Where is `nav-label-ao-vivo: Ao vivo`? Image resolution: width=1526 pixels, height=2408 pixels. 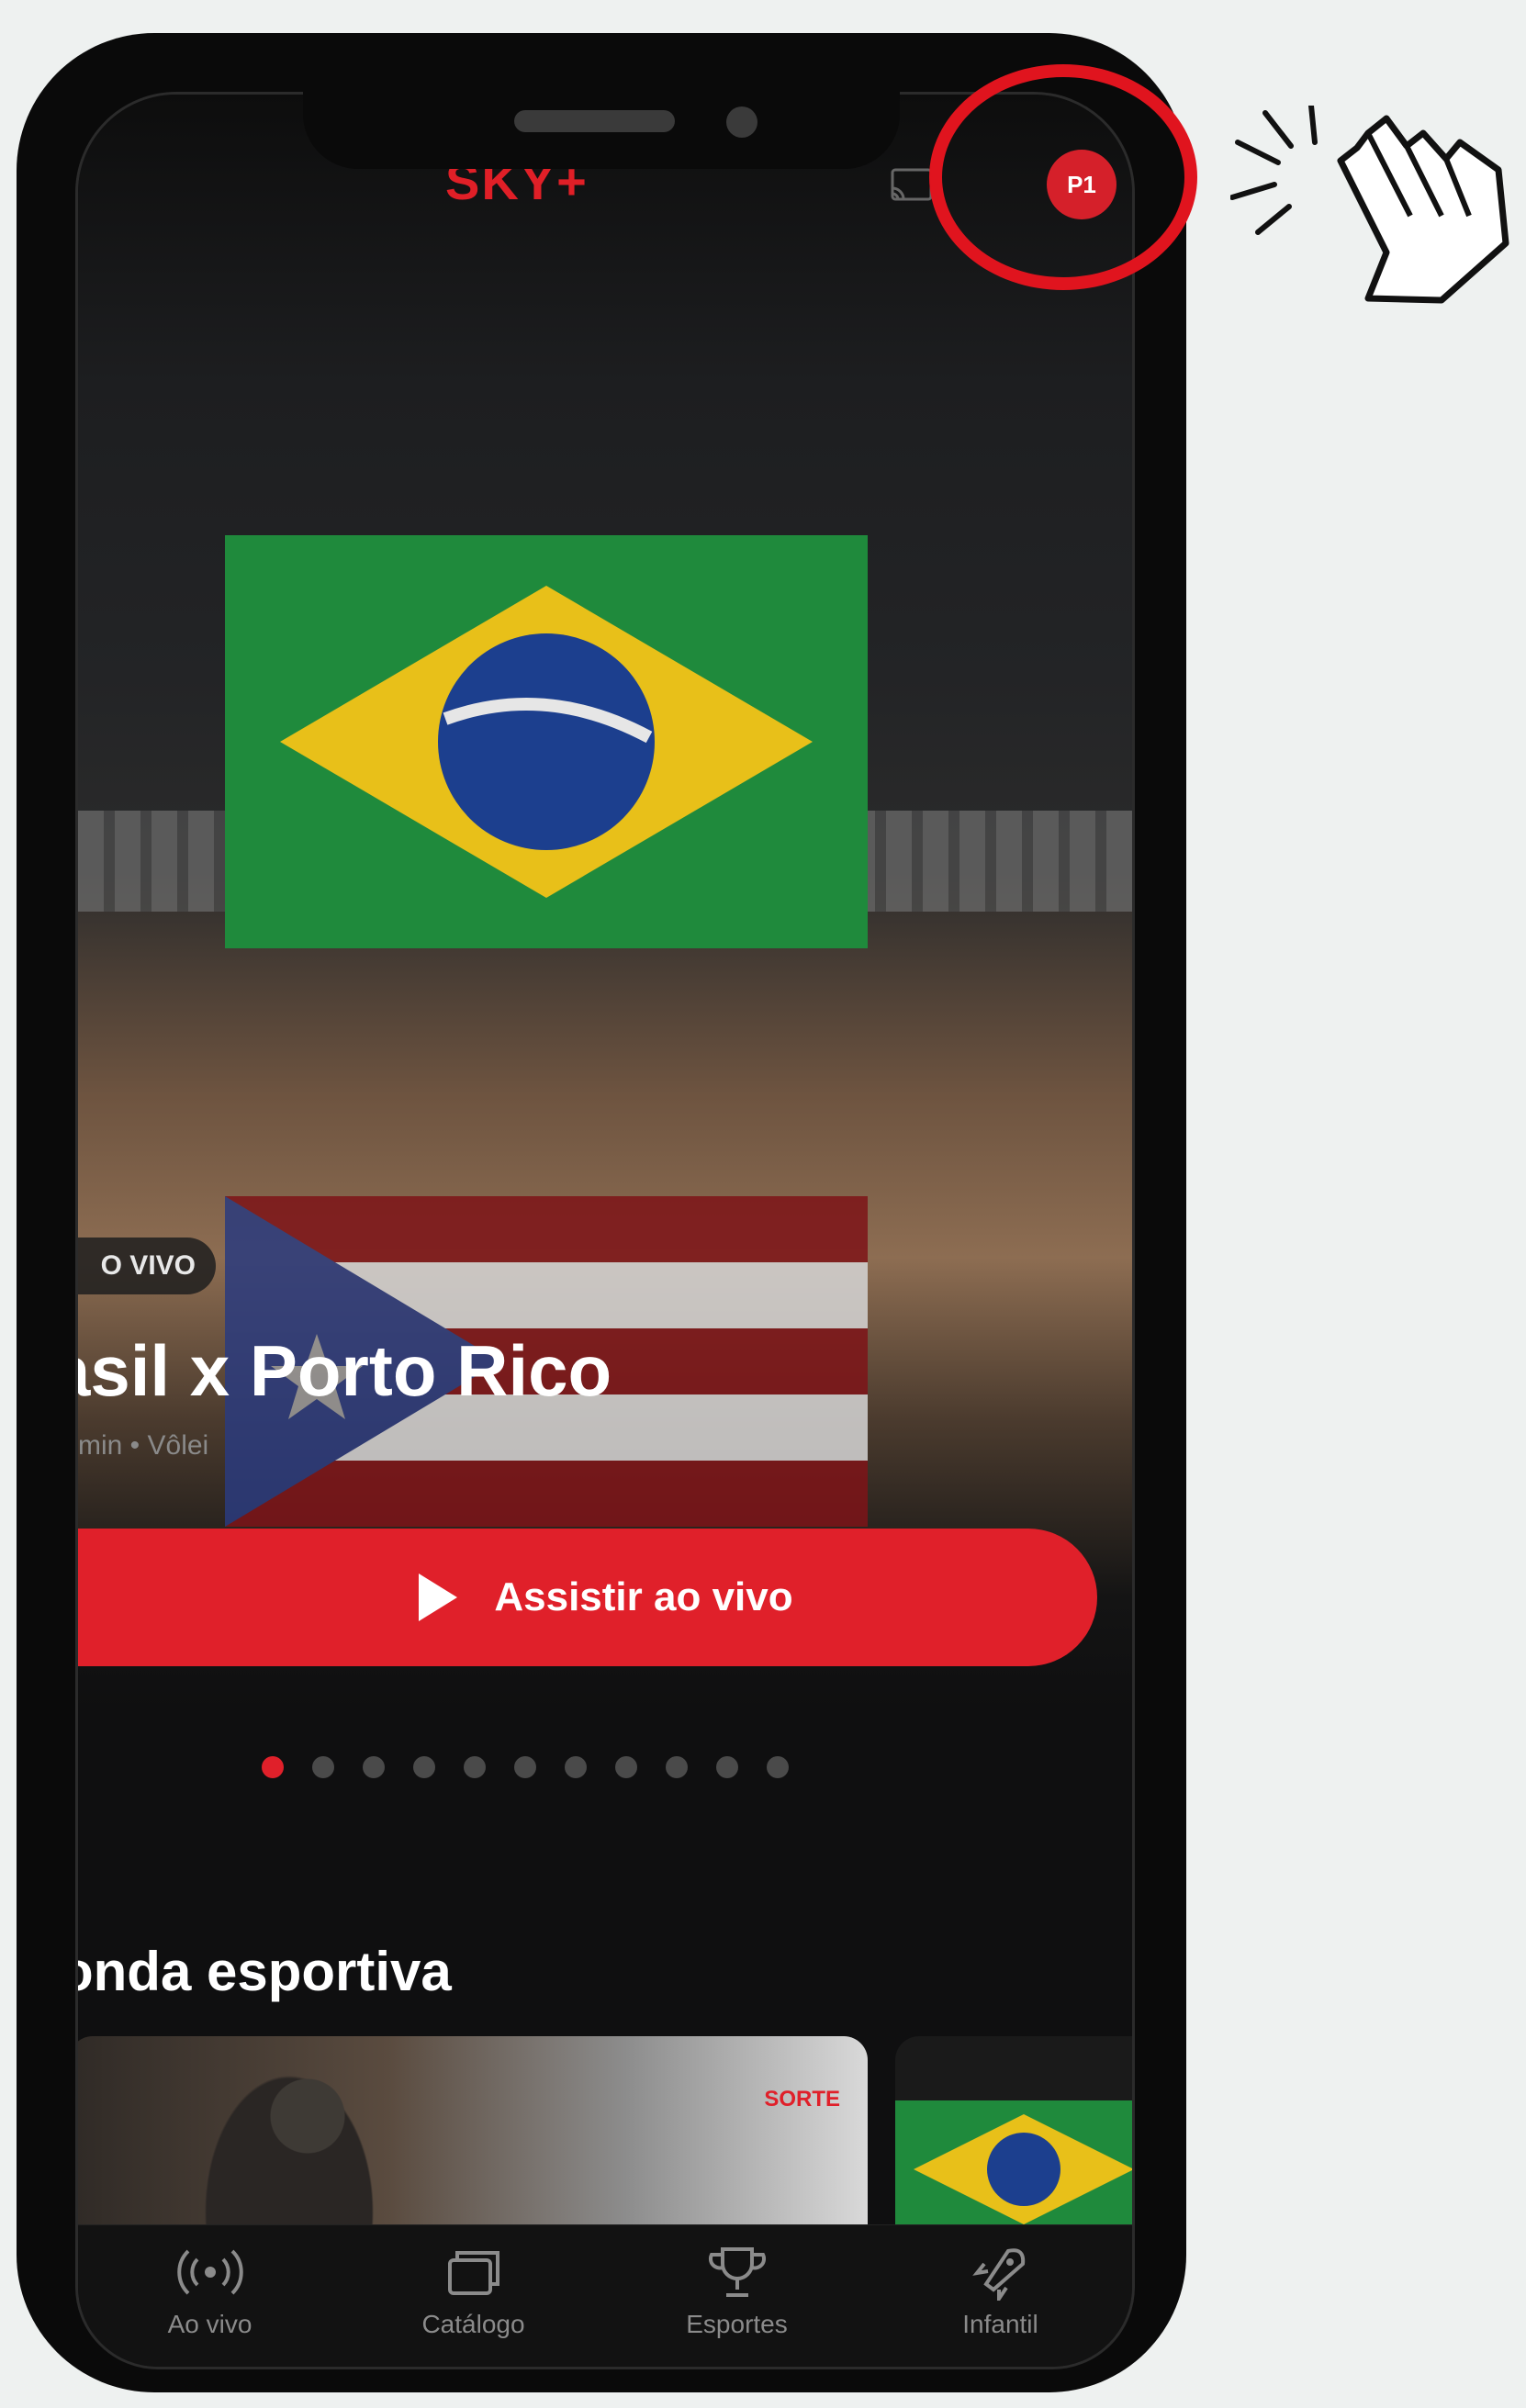 nav-label-ao-vivo: Ao vivo is located at coordinates (210, 2324).